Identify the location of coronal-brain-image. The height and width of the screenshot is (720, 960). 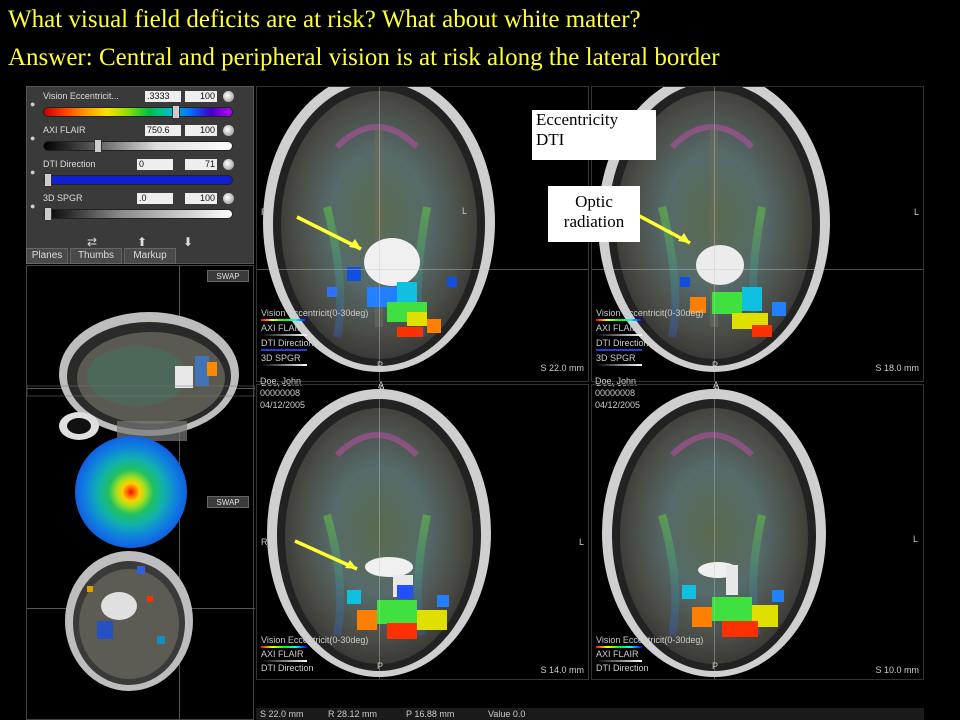
(129, 621).